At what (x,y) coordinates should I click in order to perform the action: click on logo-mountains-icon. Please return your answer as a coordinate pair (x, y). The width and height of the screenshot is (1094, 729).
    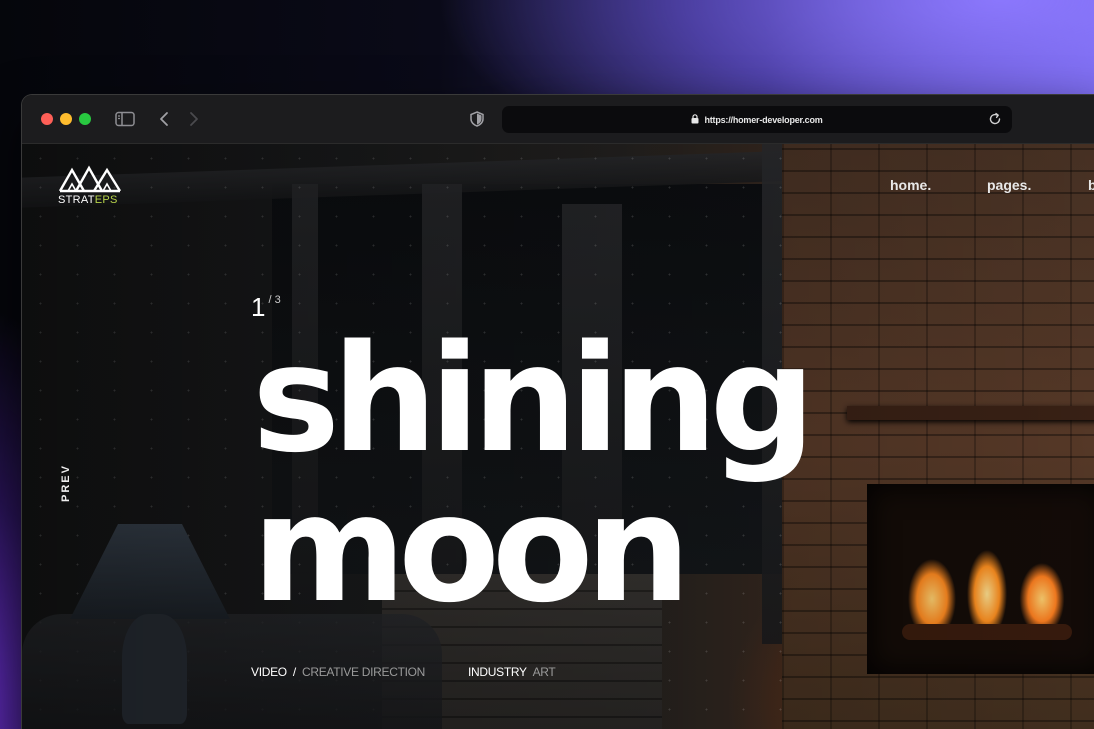
    Looking at the image, I should click on (90, 179).